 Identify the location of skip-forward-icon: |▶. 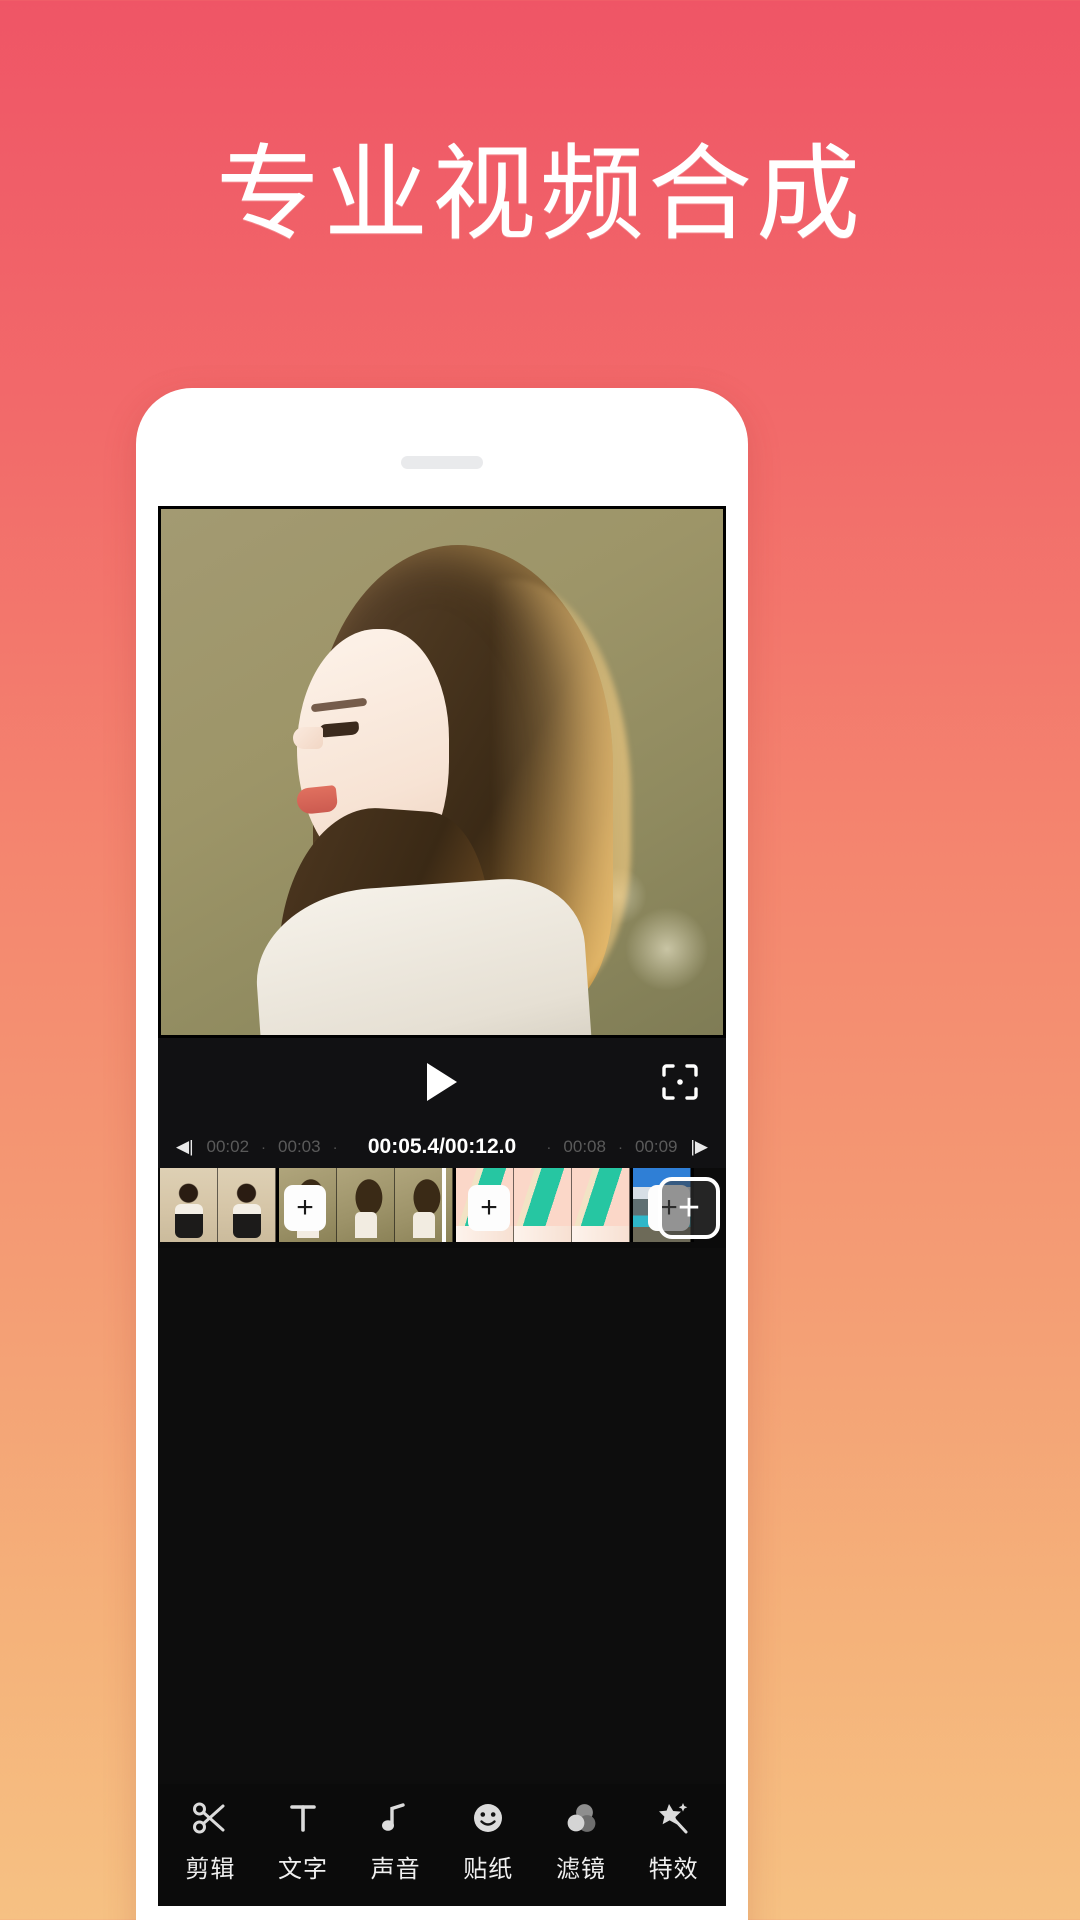
(700, 1147).